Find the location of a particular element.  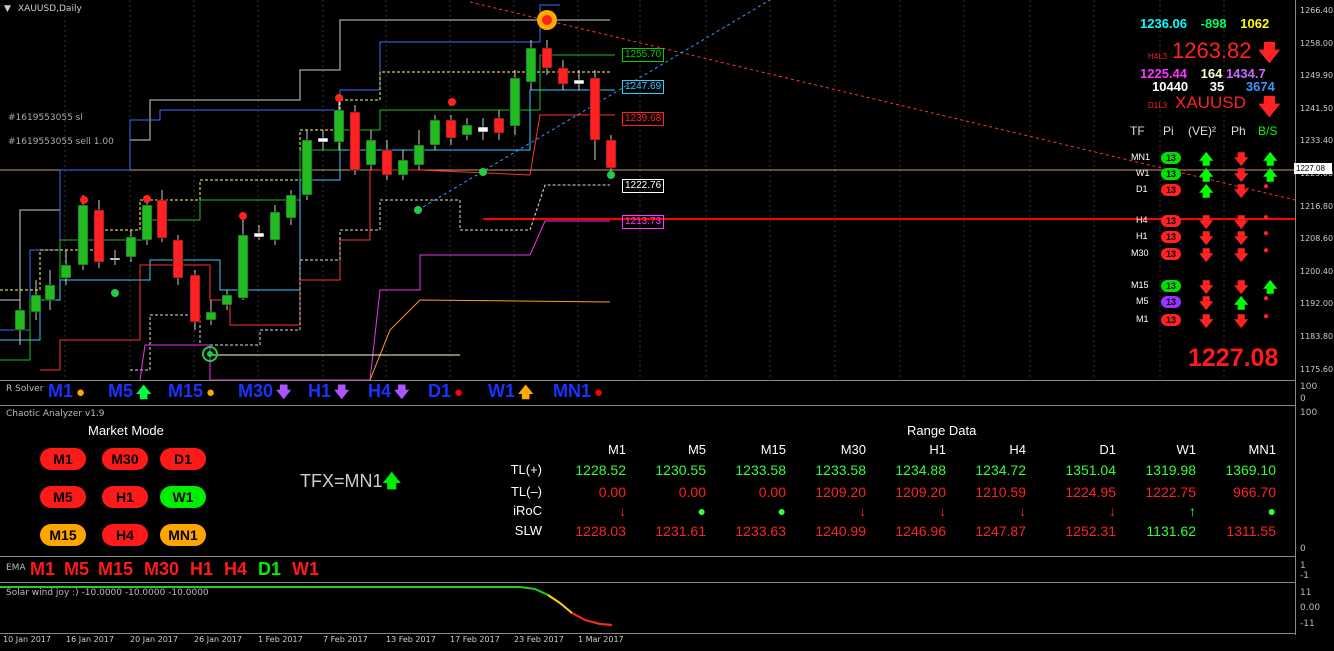

solver-item-m15: M15 ● is located at coordinates (191, 391).